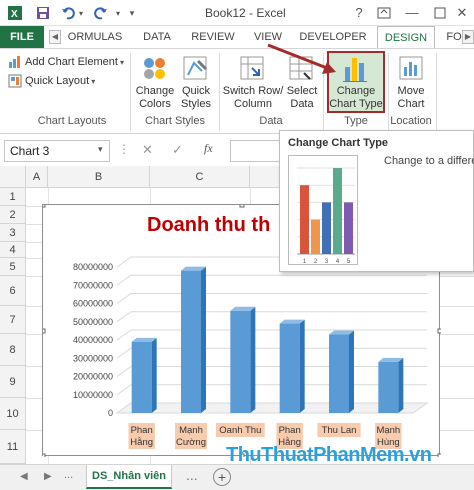 This screenshot has height=490, width=474. Describe the element at coordinates (93, 395) in the screenshot. I see `y-tick-label: 10000000` at that location.